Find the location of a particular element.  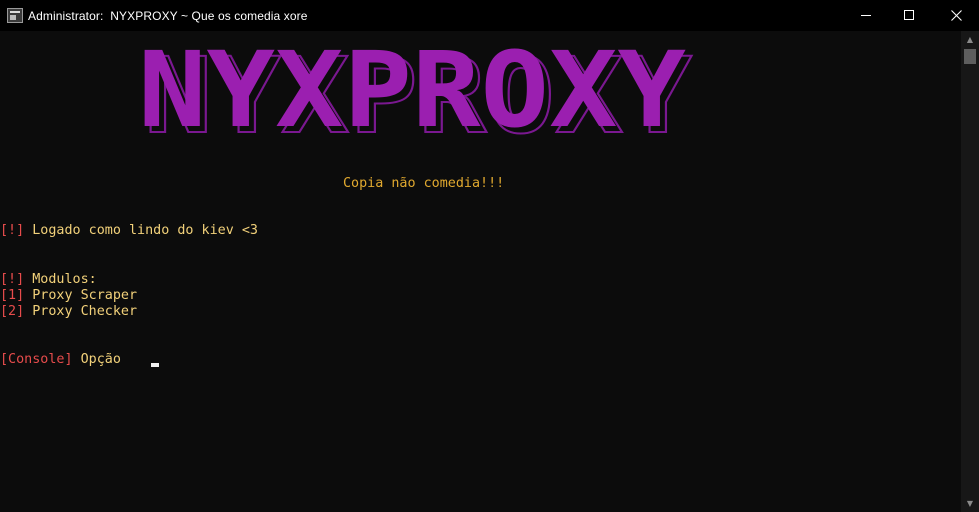

close-button is located at coordinates (956, 15).